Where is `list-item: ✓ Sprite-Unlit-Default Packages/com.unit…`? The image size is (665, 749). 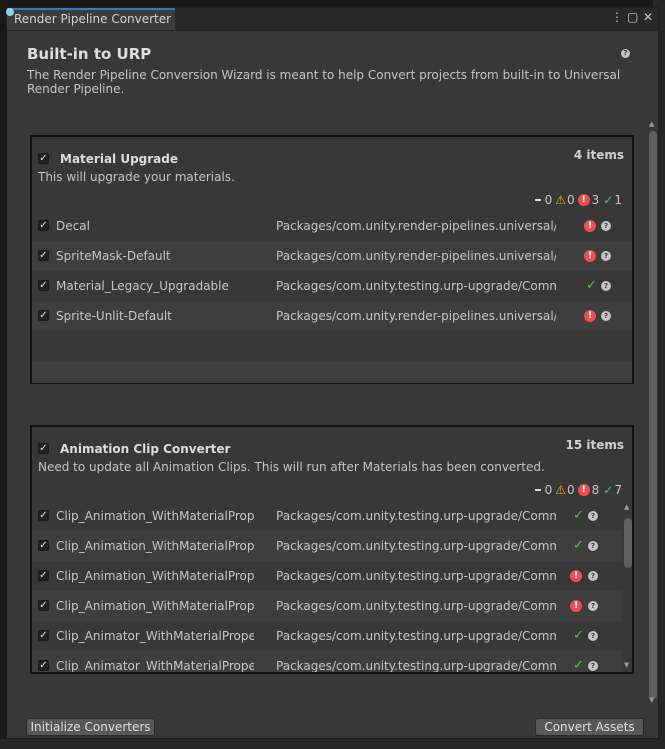
list-item: ✓ Sprite-Unlit-Default Packages/com.unit… is located at coordinates (332, 316).